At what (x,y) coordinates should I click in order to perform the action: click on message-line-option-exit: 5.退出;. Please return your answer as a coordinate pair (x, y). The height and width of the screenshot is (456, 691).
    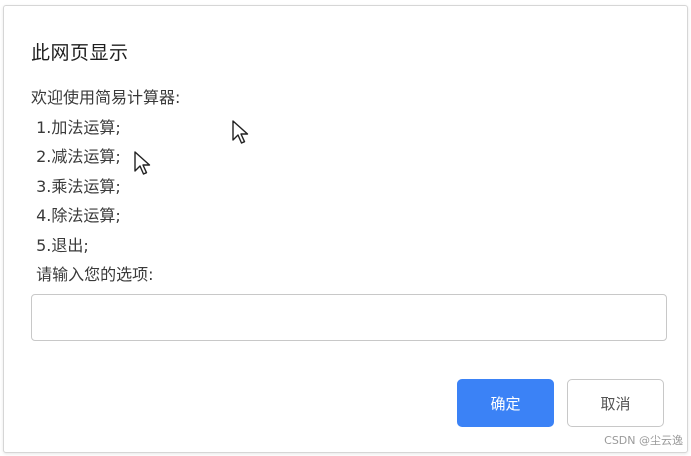
    Looking at the image, I should click on (60, 245).